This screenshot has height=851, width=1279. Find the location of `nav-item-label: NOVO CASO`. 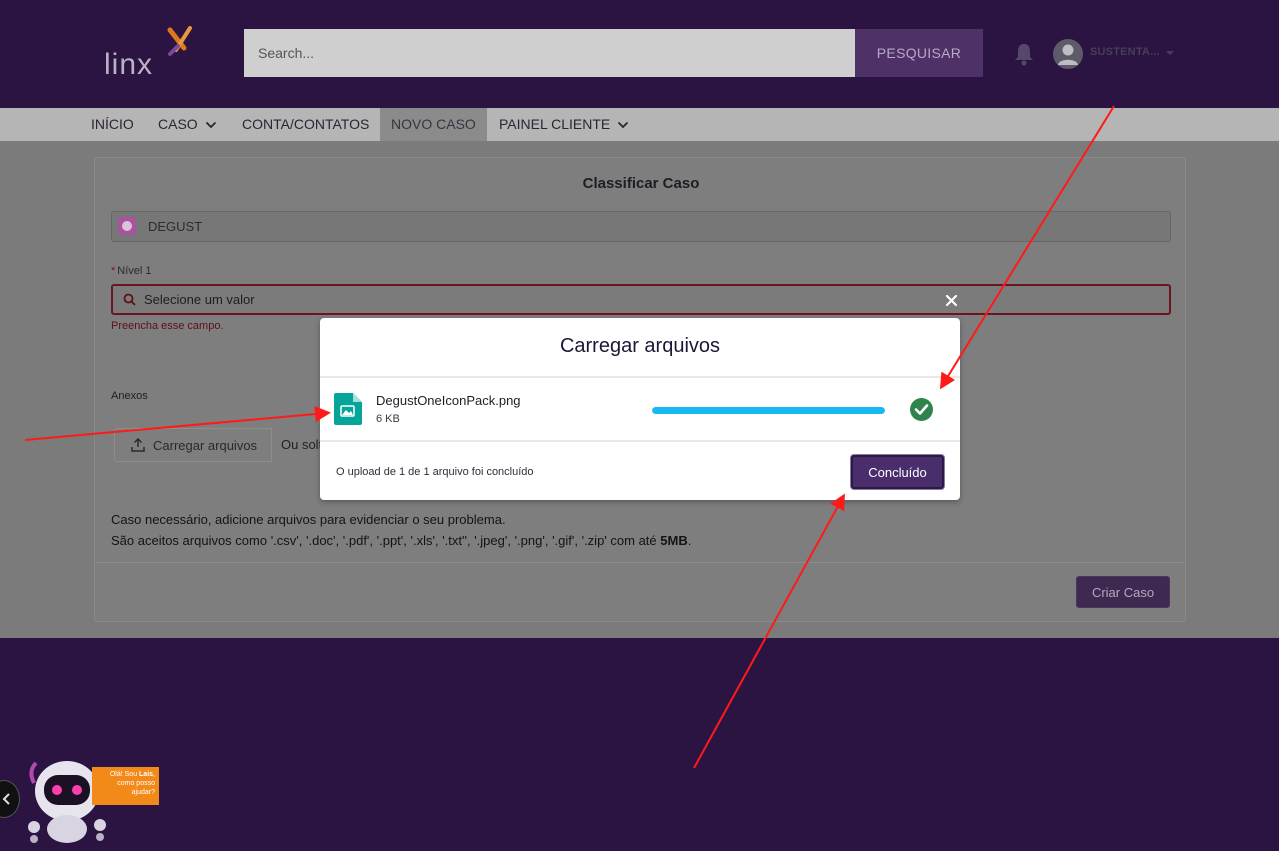

nav-item-label: NOVO CASO is located at coordinates (433, 124).